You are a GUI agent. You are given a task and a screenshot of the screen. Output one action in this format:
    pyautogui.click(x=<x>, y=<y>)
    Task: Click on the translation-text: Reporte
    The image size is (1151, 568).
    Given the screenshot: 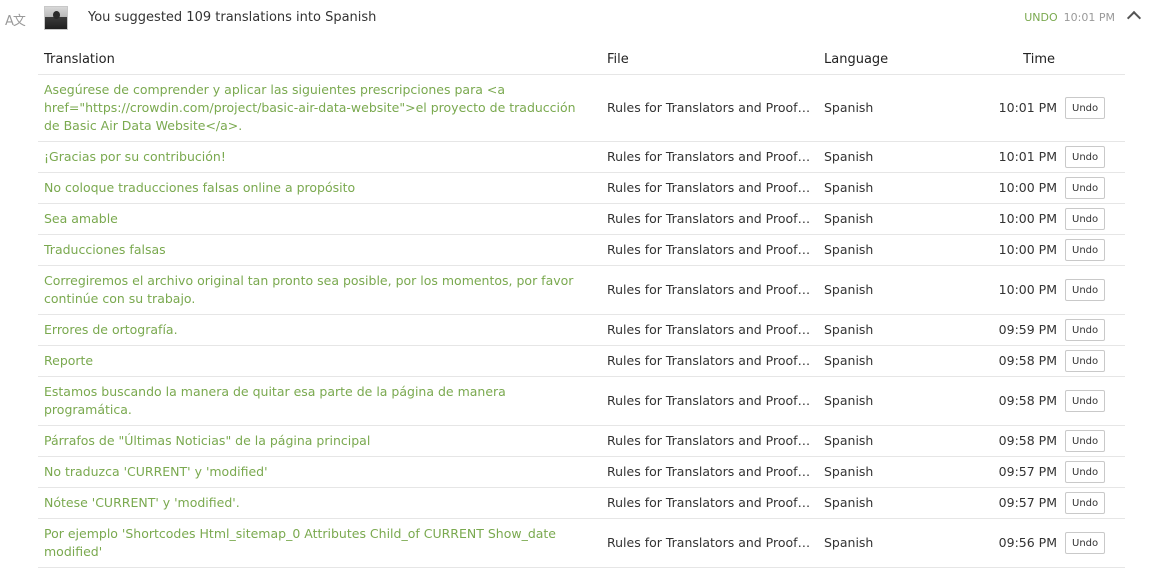 What is the action you would take?
    pyautogui.click(x=319, y=361)
    